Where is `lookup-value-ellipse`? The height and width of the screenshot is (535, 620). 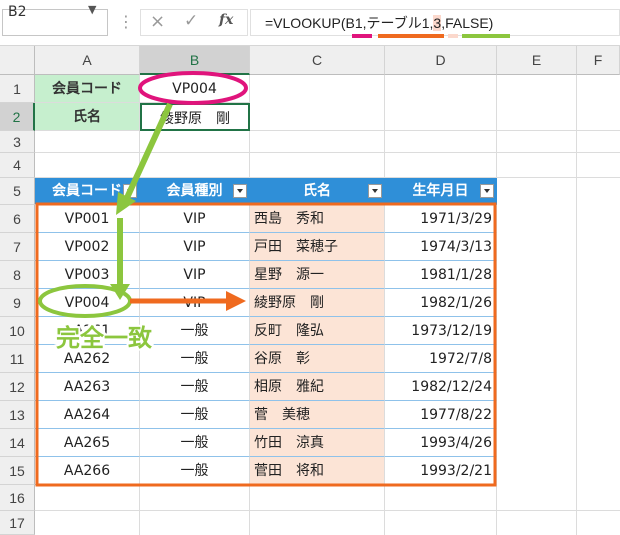
lookup-value-ellipse is located at coordinates (193, 88).